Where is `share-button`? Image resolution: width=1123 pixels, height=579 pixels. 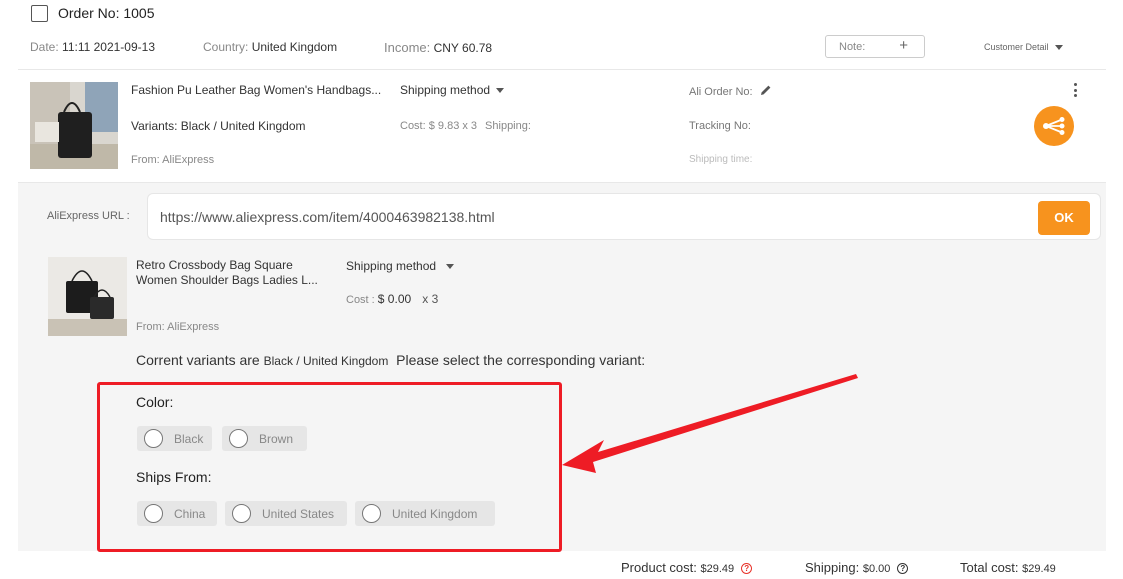 share-button is located at coordinates (1054, 126).